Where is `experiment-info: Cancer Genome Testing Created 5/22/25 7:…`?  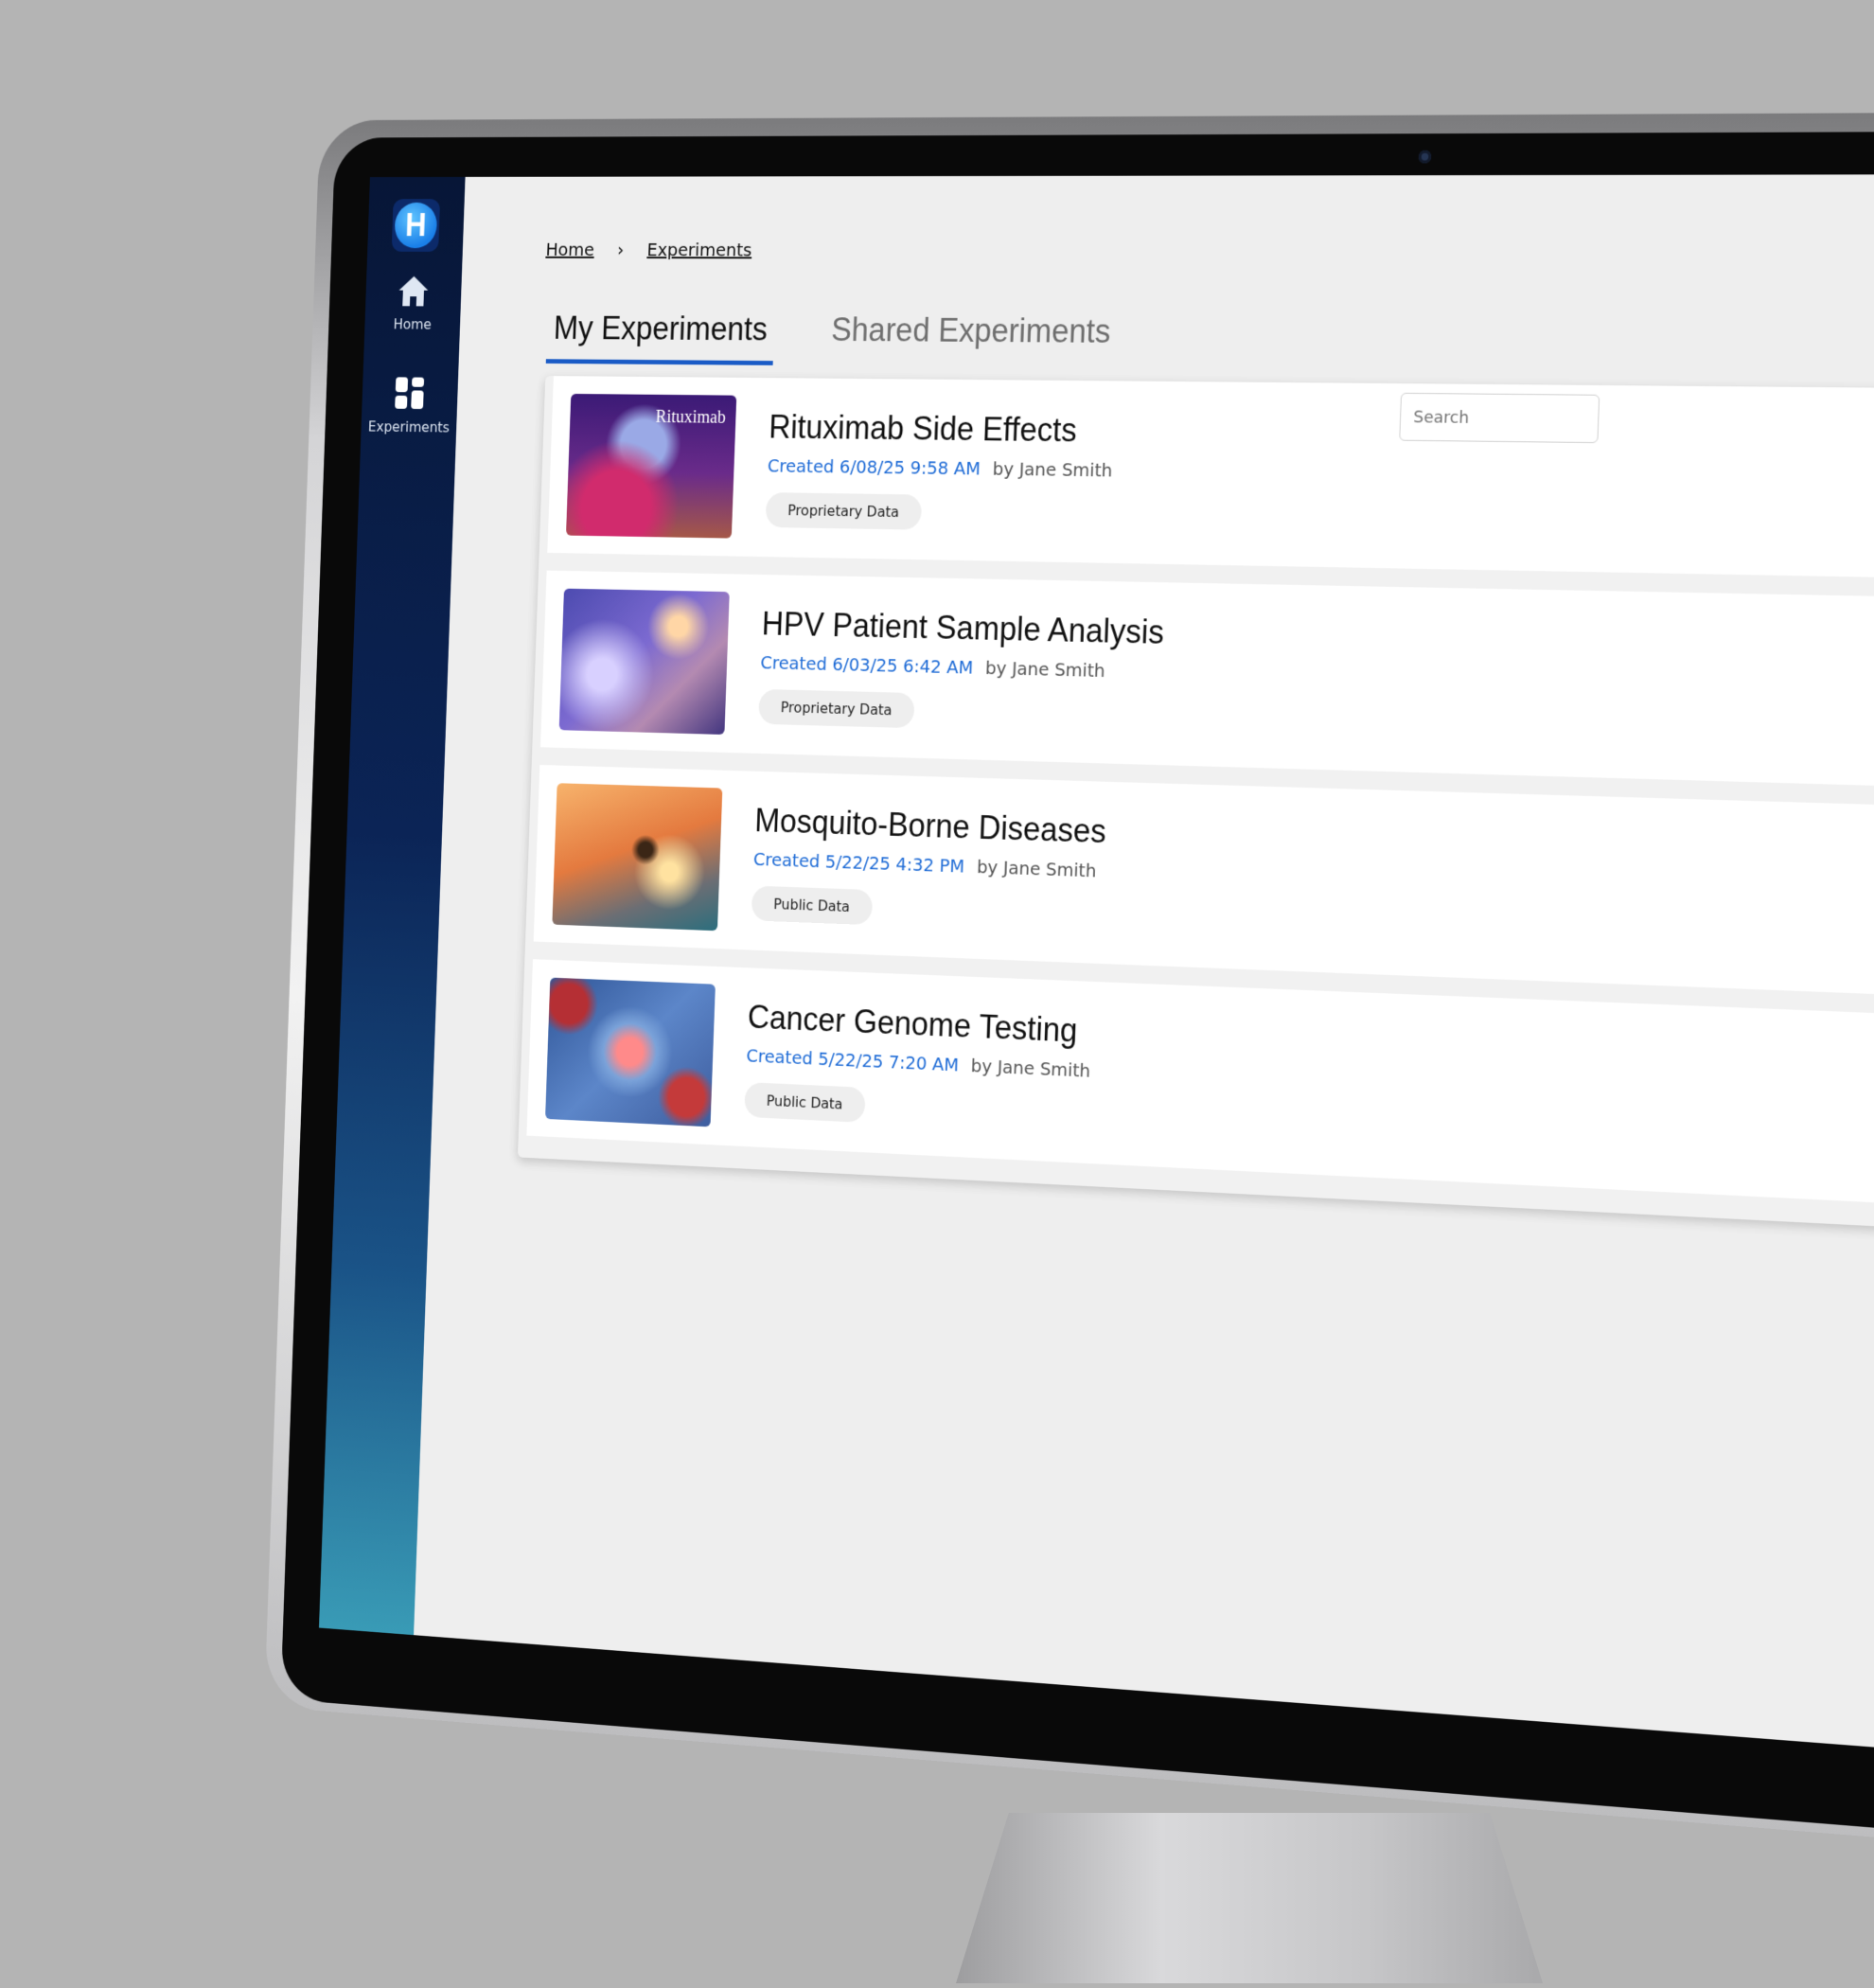
experiment-info: Cancer Genome Testing Created 5/22/25 7:… is located at coordinates (918, 1065).